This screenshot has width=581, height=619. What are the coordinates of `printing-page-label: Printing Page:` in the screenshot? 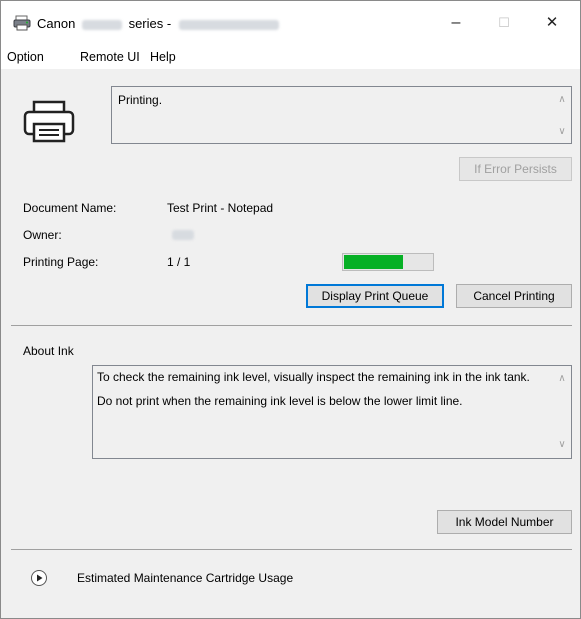 It's located at (61, 262).